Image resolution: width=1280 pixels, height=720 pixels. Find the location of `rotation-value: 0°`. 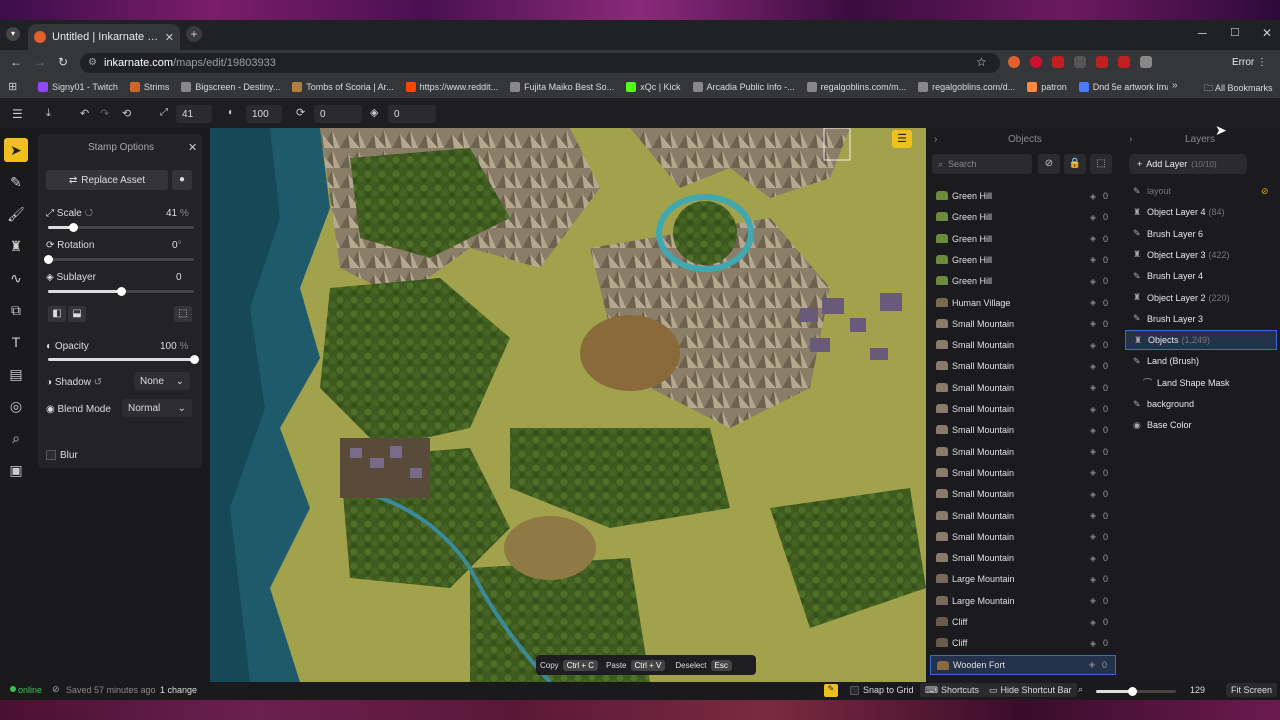

rotation-value: 0° is located at coordinates (177, 245).